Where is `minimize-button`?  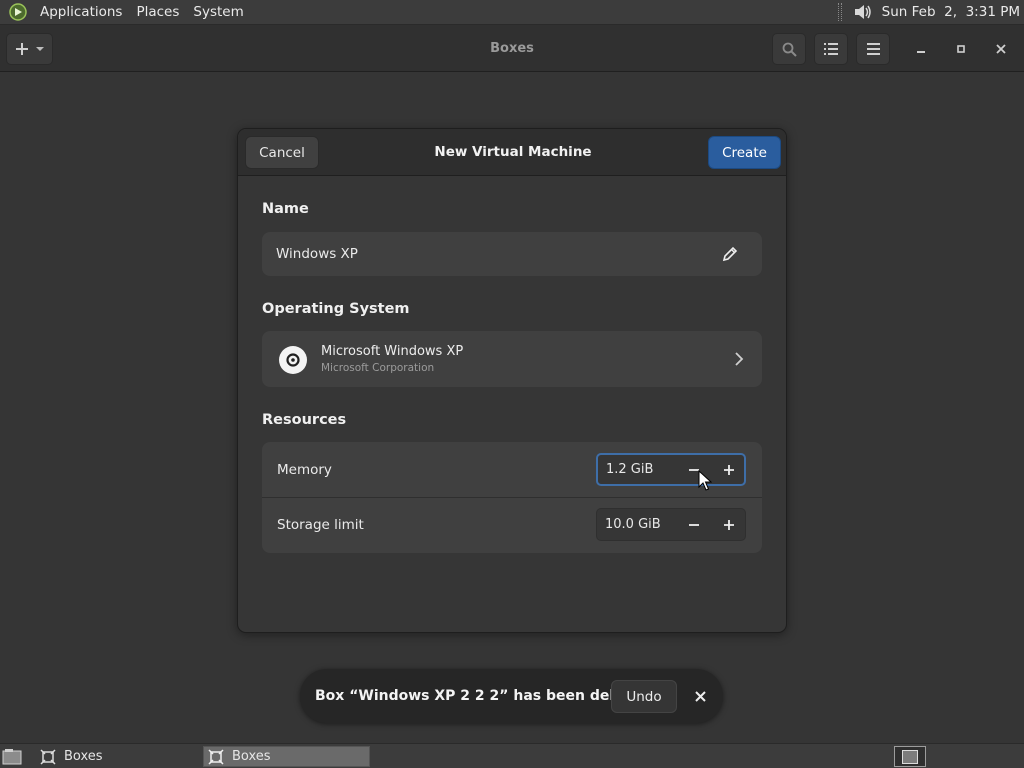
minimize-button is located at coordinates (921, 49).